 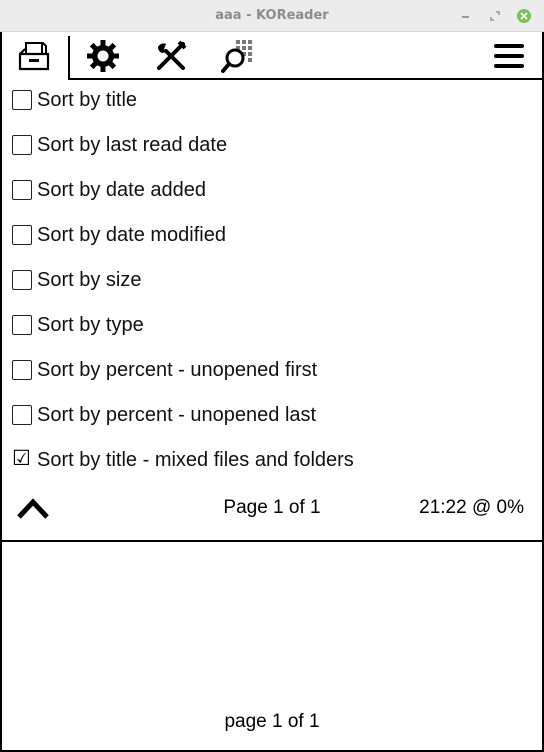 I want to click on menu-item-sort-by-size: Sort by size, so click(x=272, y=280).